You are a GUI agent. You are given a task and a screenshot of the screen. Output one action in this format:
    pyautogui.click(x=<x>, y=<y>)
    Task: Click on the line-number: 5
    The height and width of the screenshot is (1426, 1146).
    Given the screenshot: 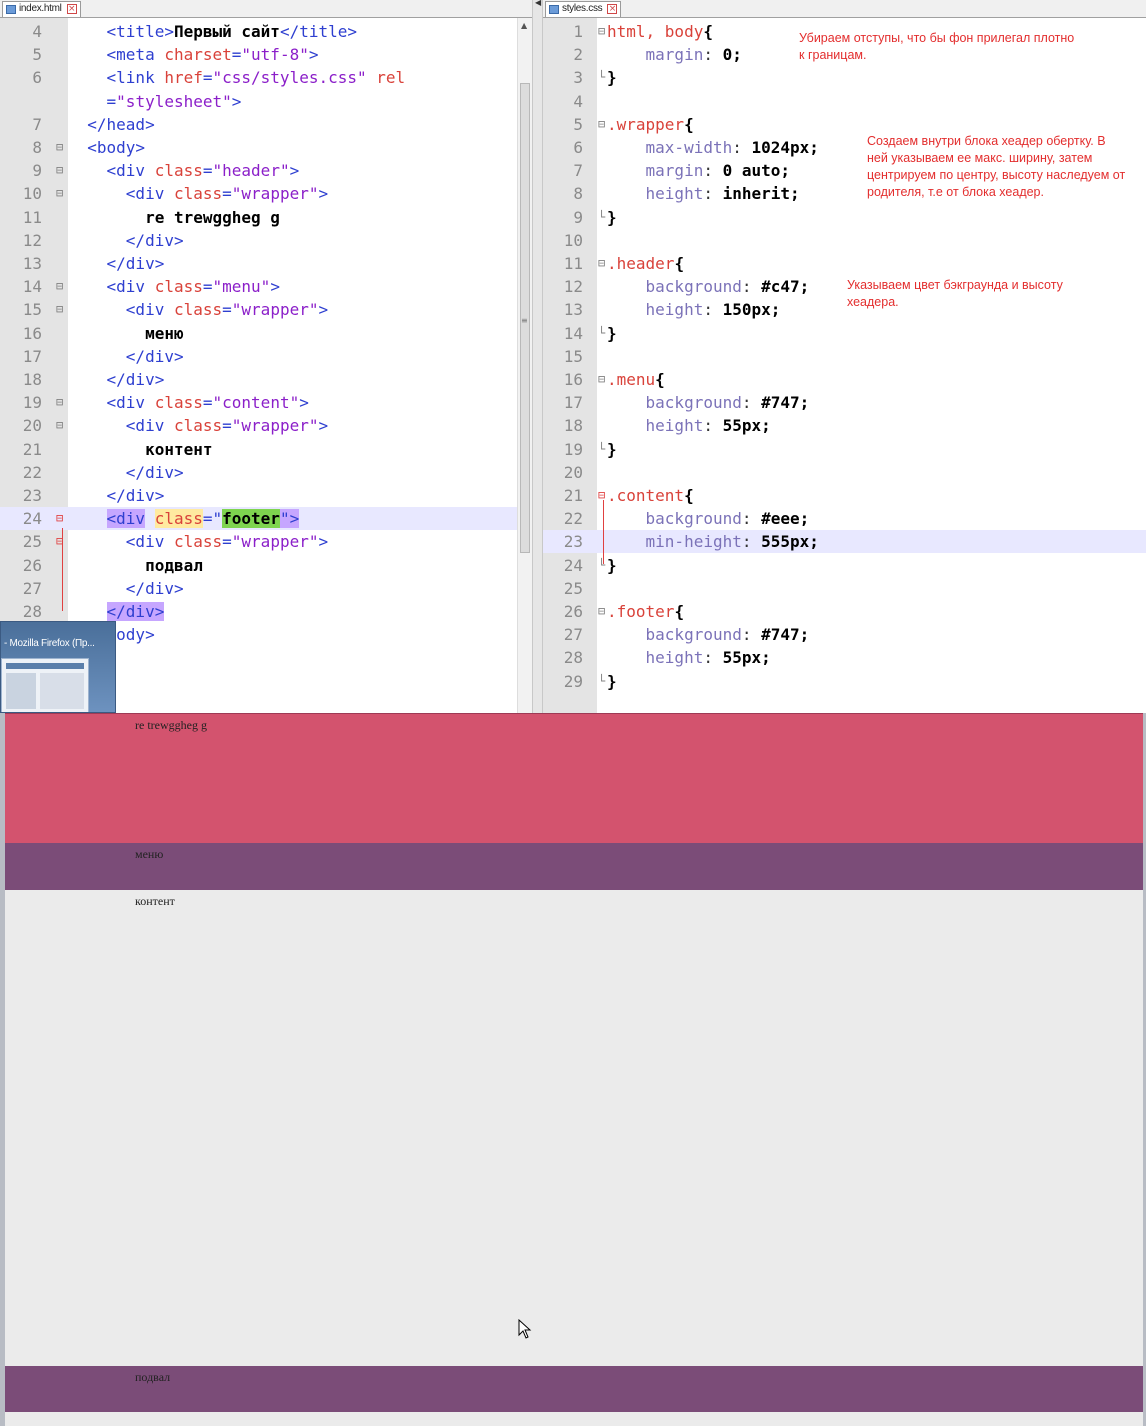 What is the action you would take?
    pyautogui.click(x=578, y=124)
    